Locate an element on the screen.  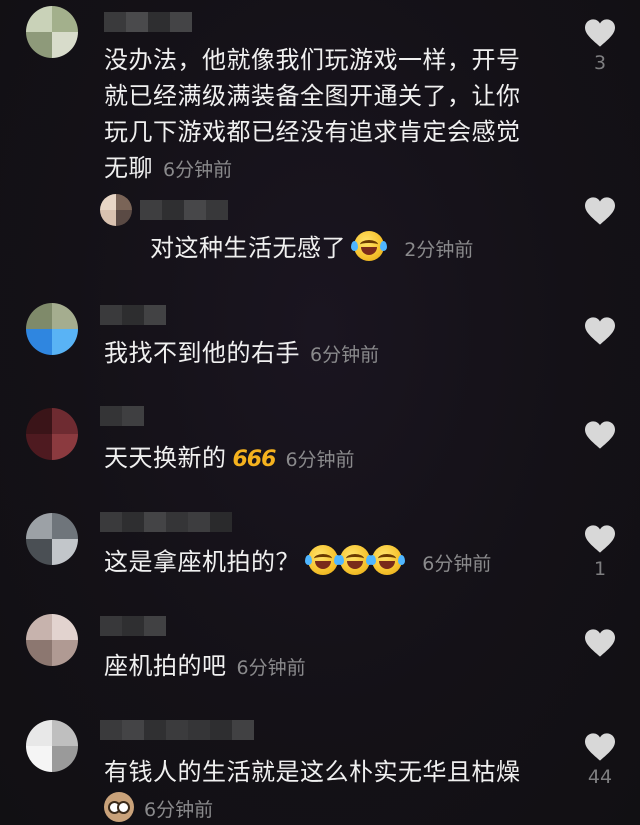
like-count: 3 is located at coordinates (600, 63).